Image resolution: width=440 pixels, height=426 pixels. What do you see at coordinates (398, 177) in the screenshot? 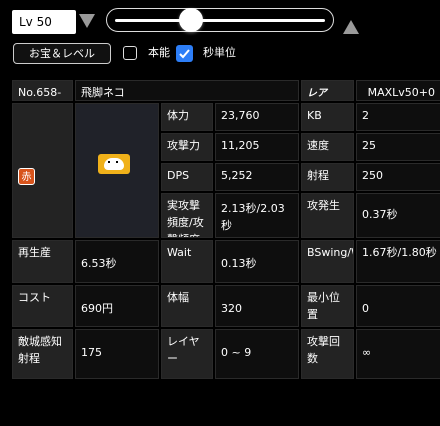
I see `range-value: 250` at bounding box center [398, 177].